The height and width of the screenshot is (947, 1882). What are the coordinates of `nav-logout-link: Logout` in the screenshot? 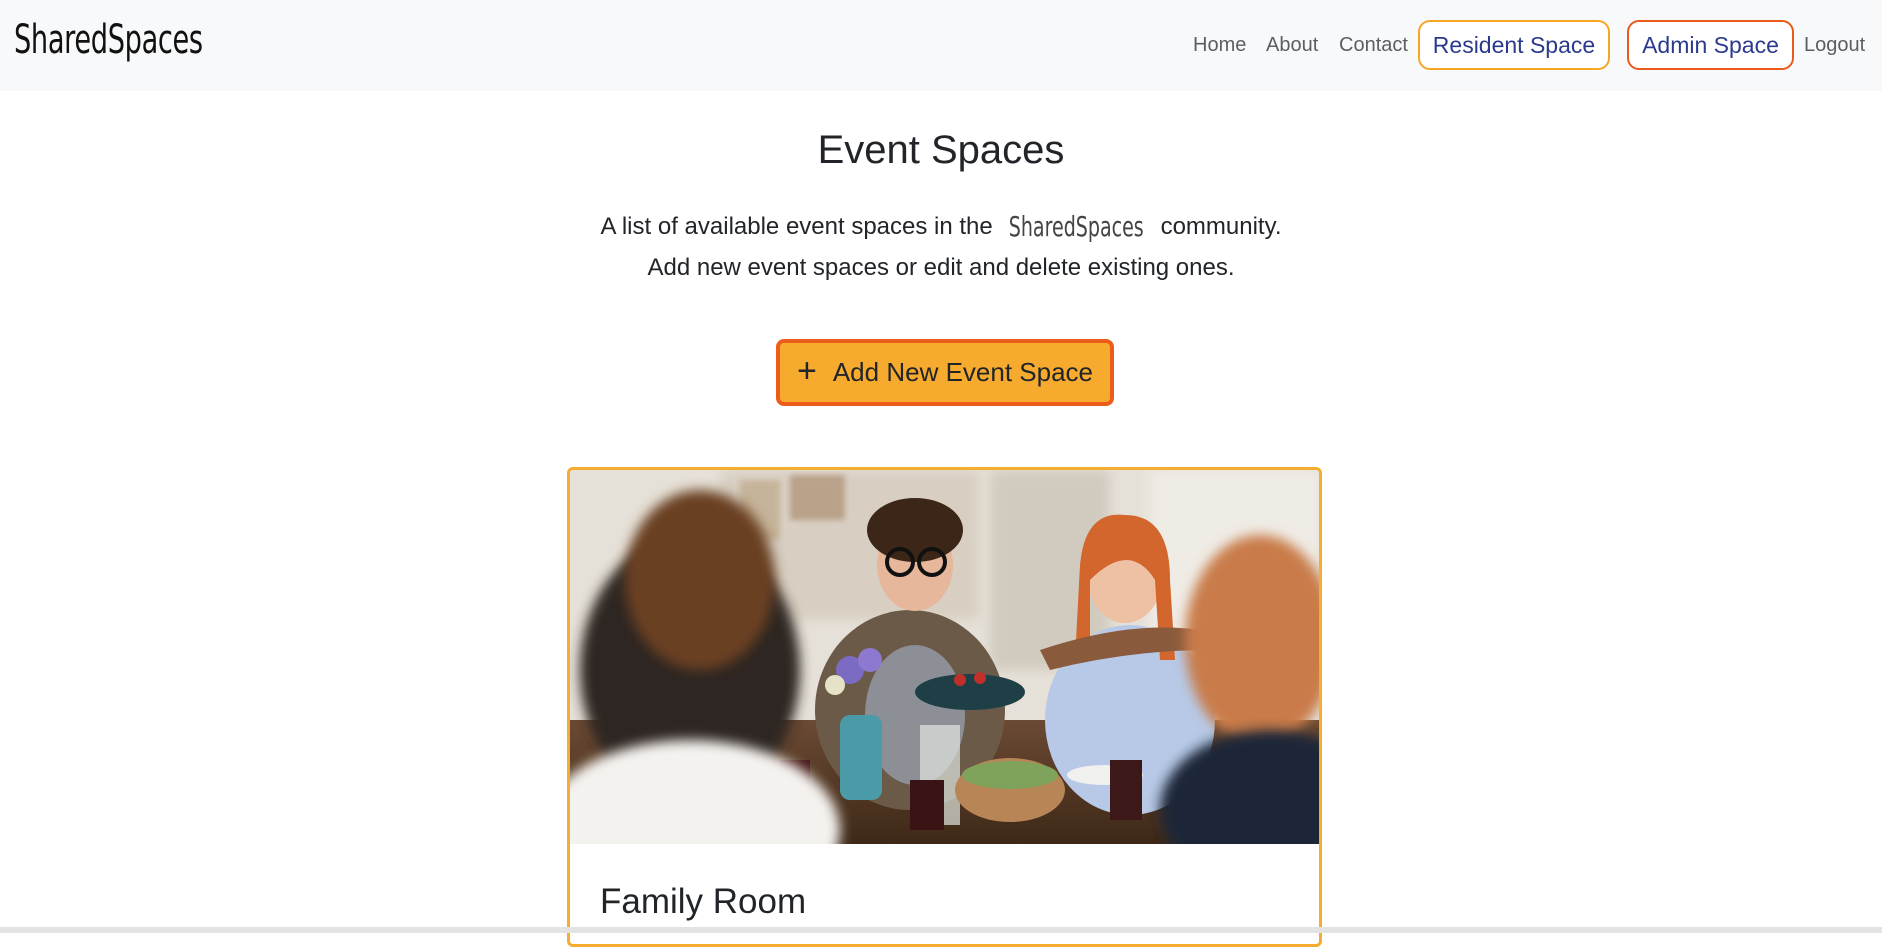 It's located at (1834, 45).